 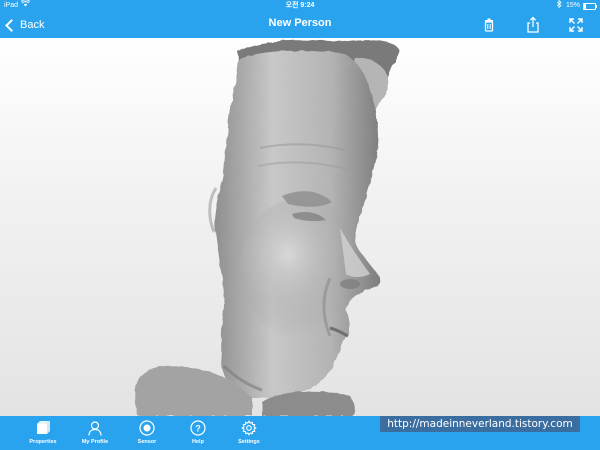 I want to click on expand-icon, so click(x=576, y=25).